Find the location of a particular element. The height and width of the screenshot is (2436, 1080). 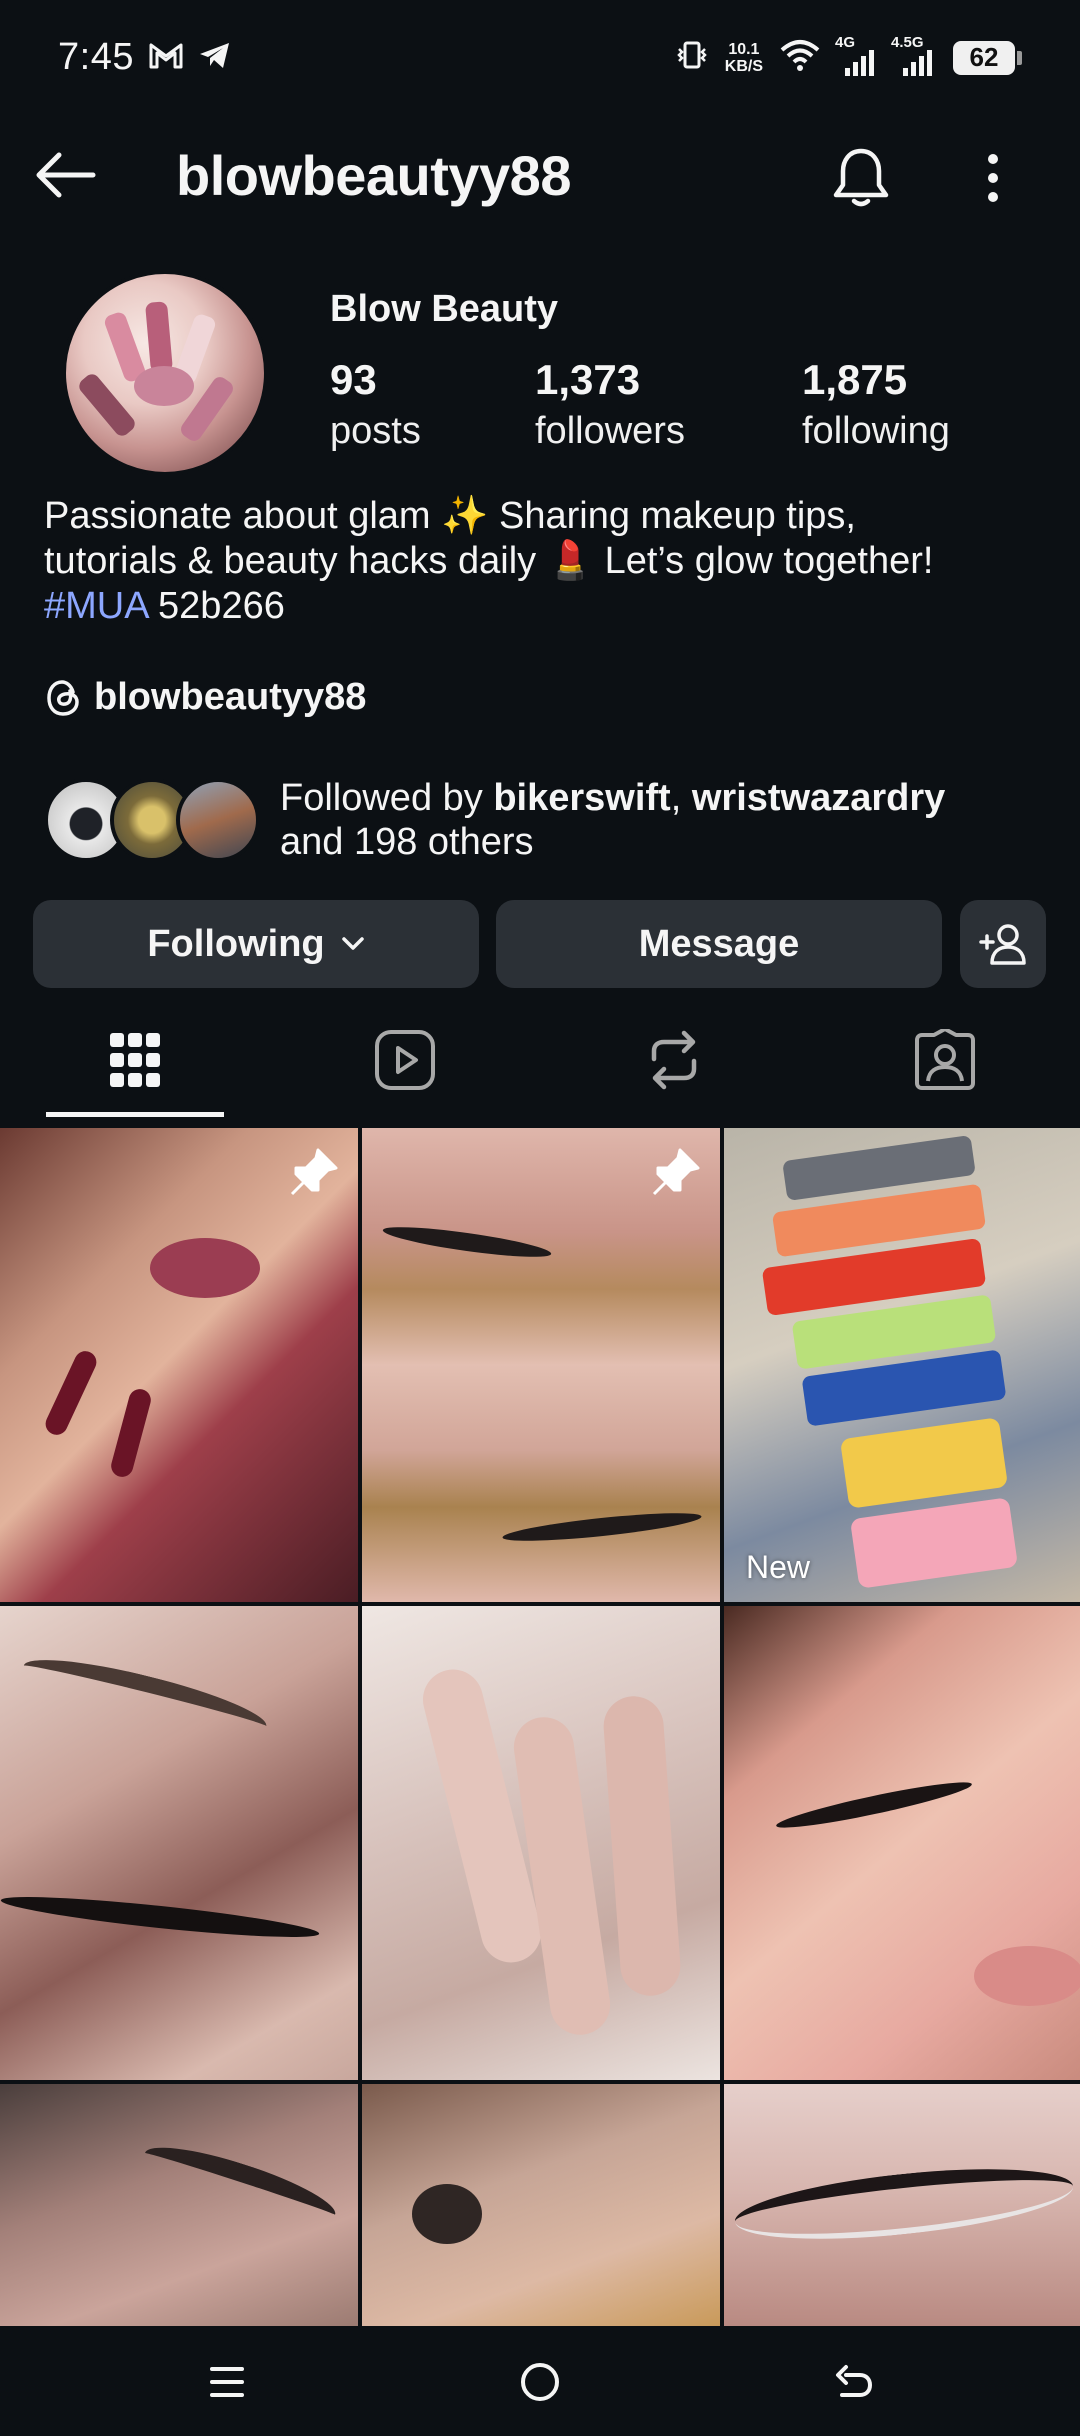

threads-icon is located at coordinates (63, 697).